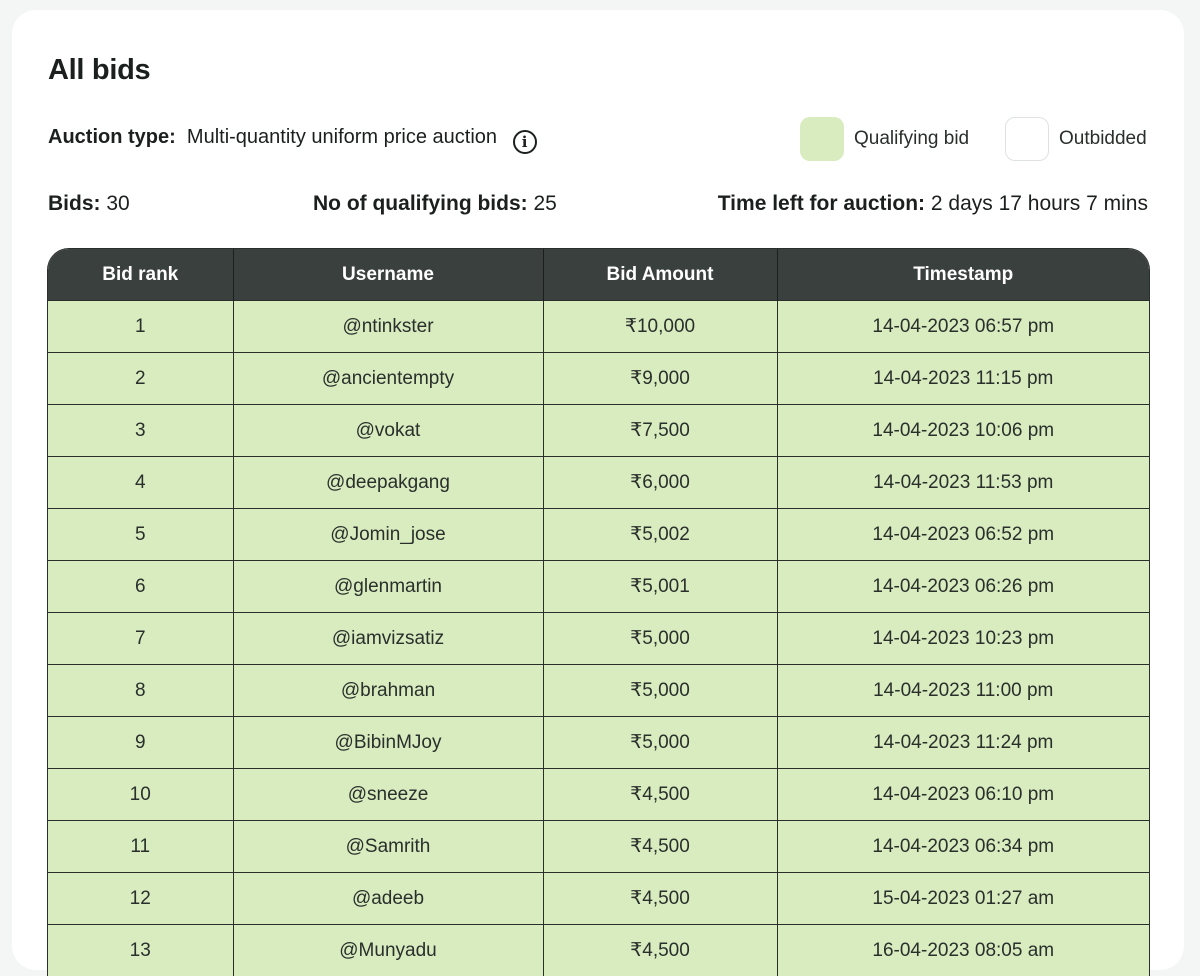 Image resolution: width=1200 pixels, height=976 pixels. I want to click on cell-timestamp: 14-04-2023 11:53 pm, so click(963, 483).